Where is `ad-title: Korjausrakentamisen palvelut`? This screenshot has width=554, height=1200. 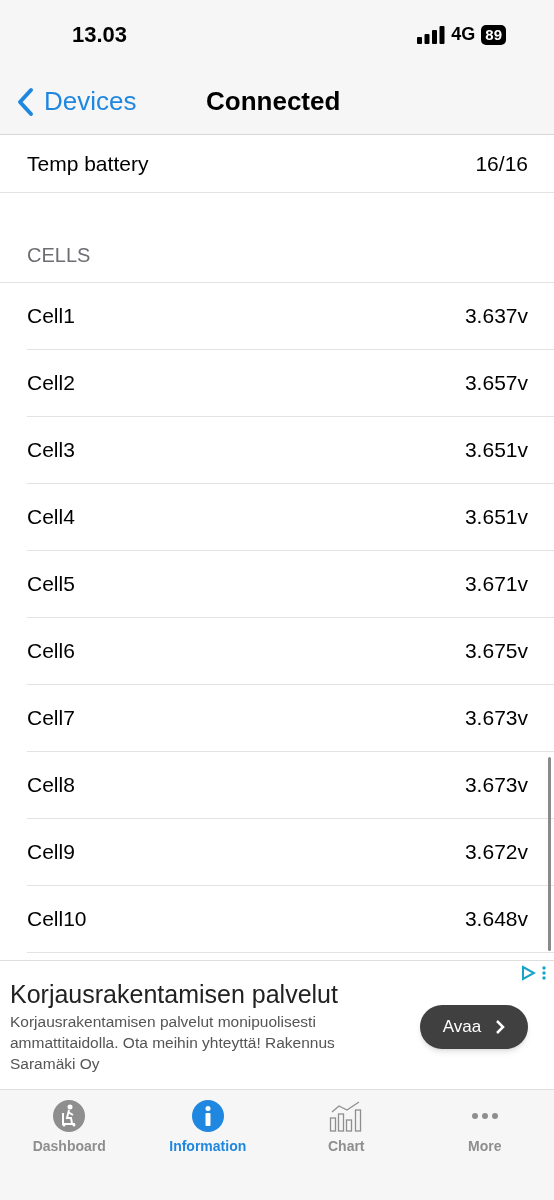
ad-title: Korjausrakentamisen palvelut is located at coordinates (174, 994).